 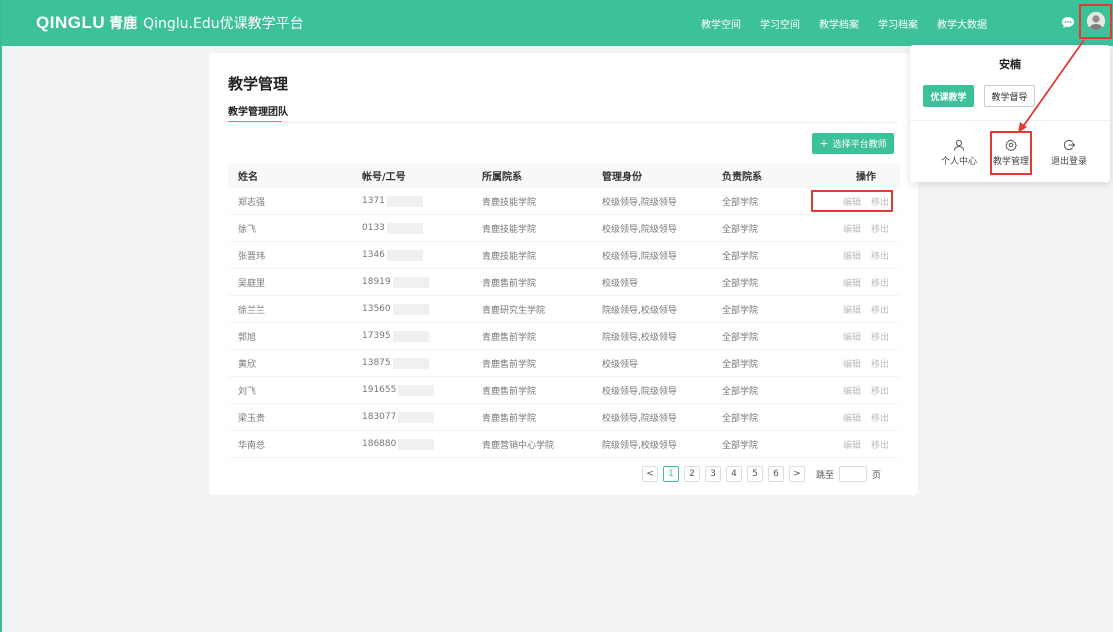 What do you see at coordinates (373, 228) in the screenshot?
I see `account-text: 0133` at bounding box center [373, 228].